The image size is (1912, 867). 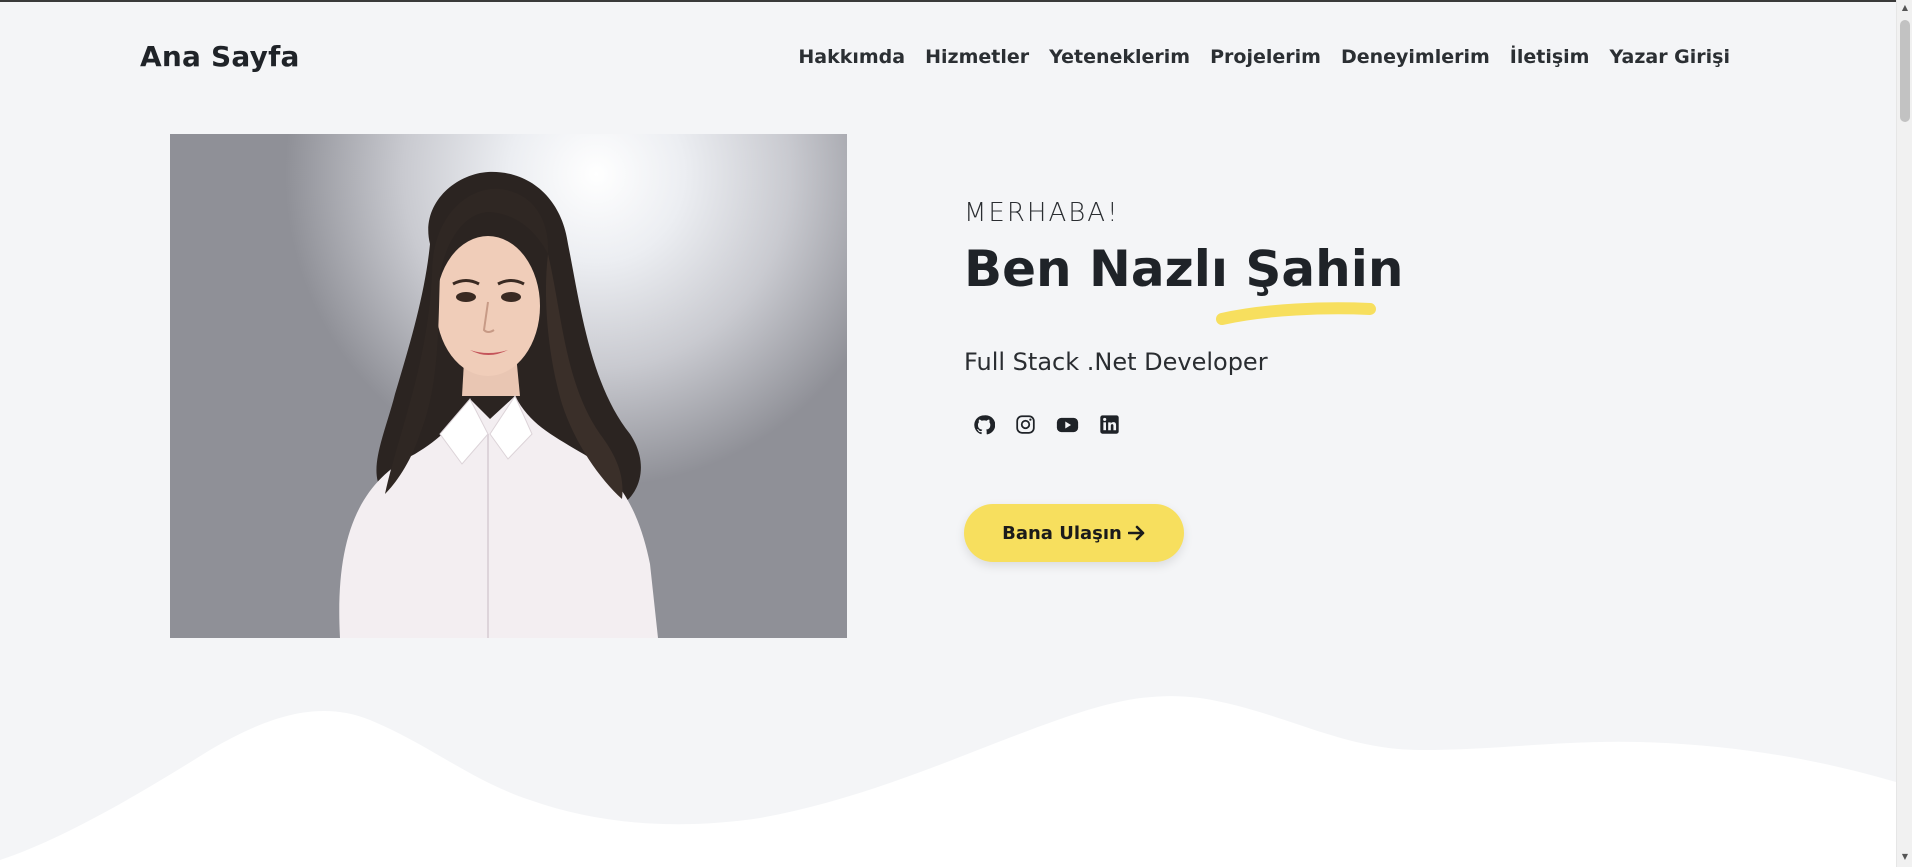 What do you see at coordinates (977, 57) in the screenshot?
I see `nav-item-services: Hizmetler` at bounding box center [977, 57].